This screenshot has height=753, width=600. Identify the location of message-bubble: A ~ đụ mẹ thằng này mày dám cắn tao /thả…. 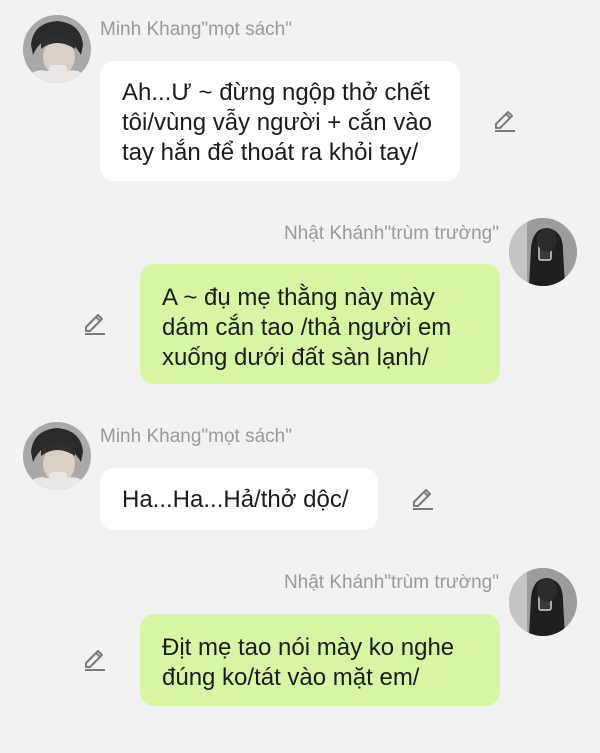
(320, 324).